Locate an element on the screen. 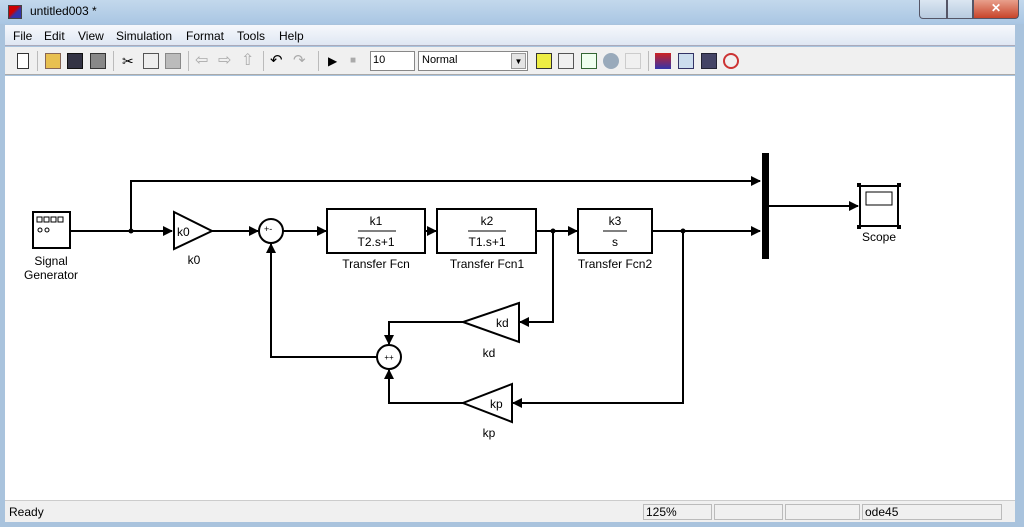  tf2-den: s is located at coordinates (615, 242).